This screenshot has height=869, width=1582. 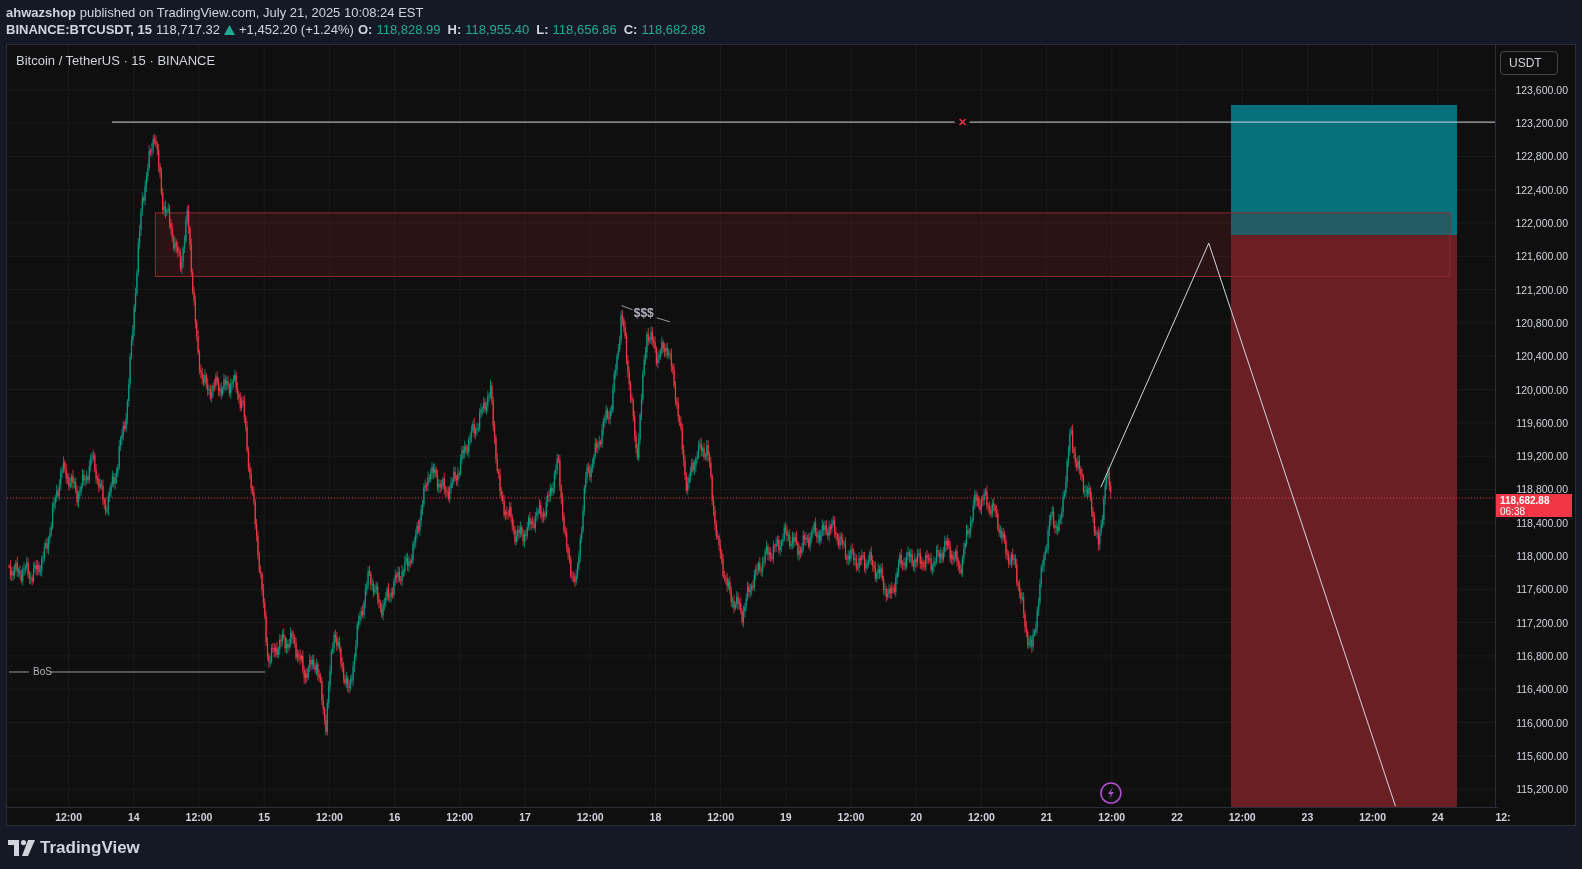 What do you see at coordinates (454, 29) in the screenshot?
I see `ohlc-label: H:` at bounding box center [454, 29].